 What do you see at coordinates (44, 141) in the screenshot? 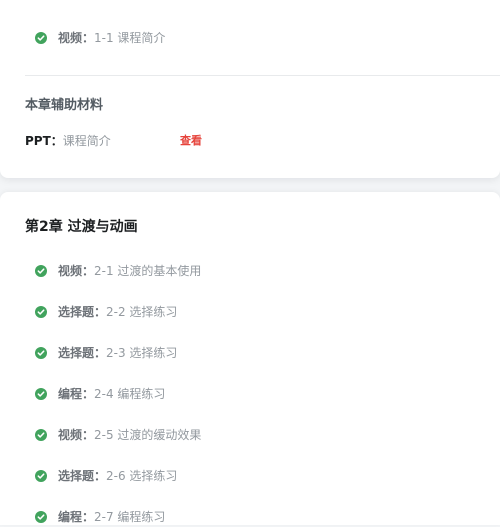
I see `material-label: PPT：` at bounding box center [44, 141].